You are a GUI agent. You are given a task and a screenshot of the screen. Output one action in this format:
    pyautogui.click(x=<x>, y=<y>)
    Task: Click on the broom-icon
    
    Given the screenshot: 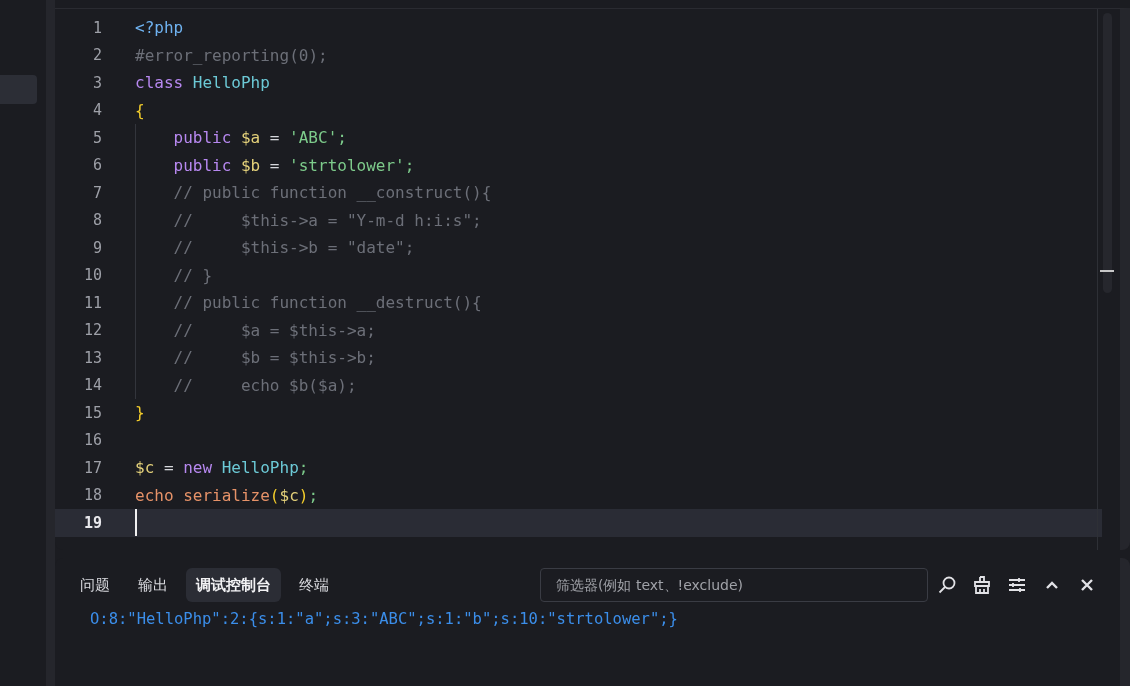 What is the action you would take?
    pyautogui.click(x=982, y=585)
    